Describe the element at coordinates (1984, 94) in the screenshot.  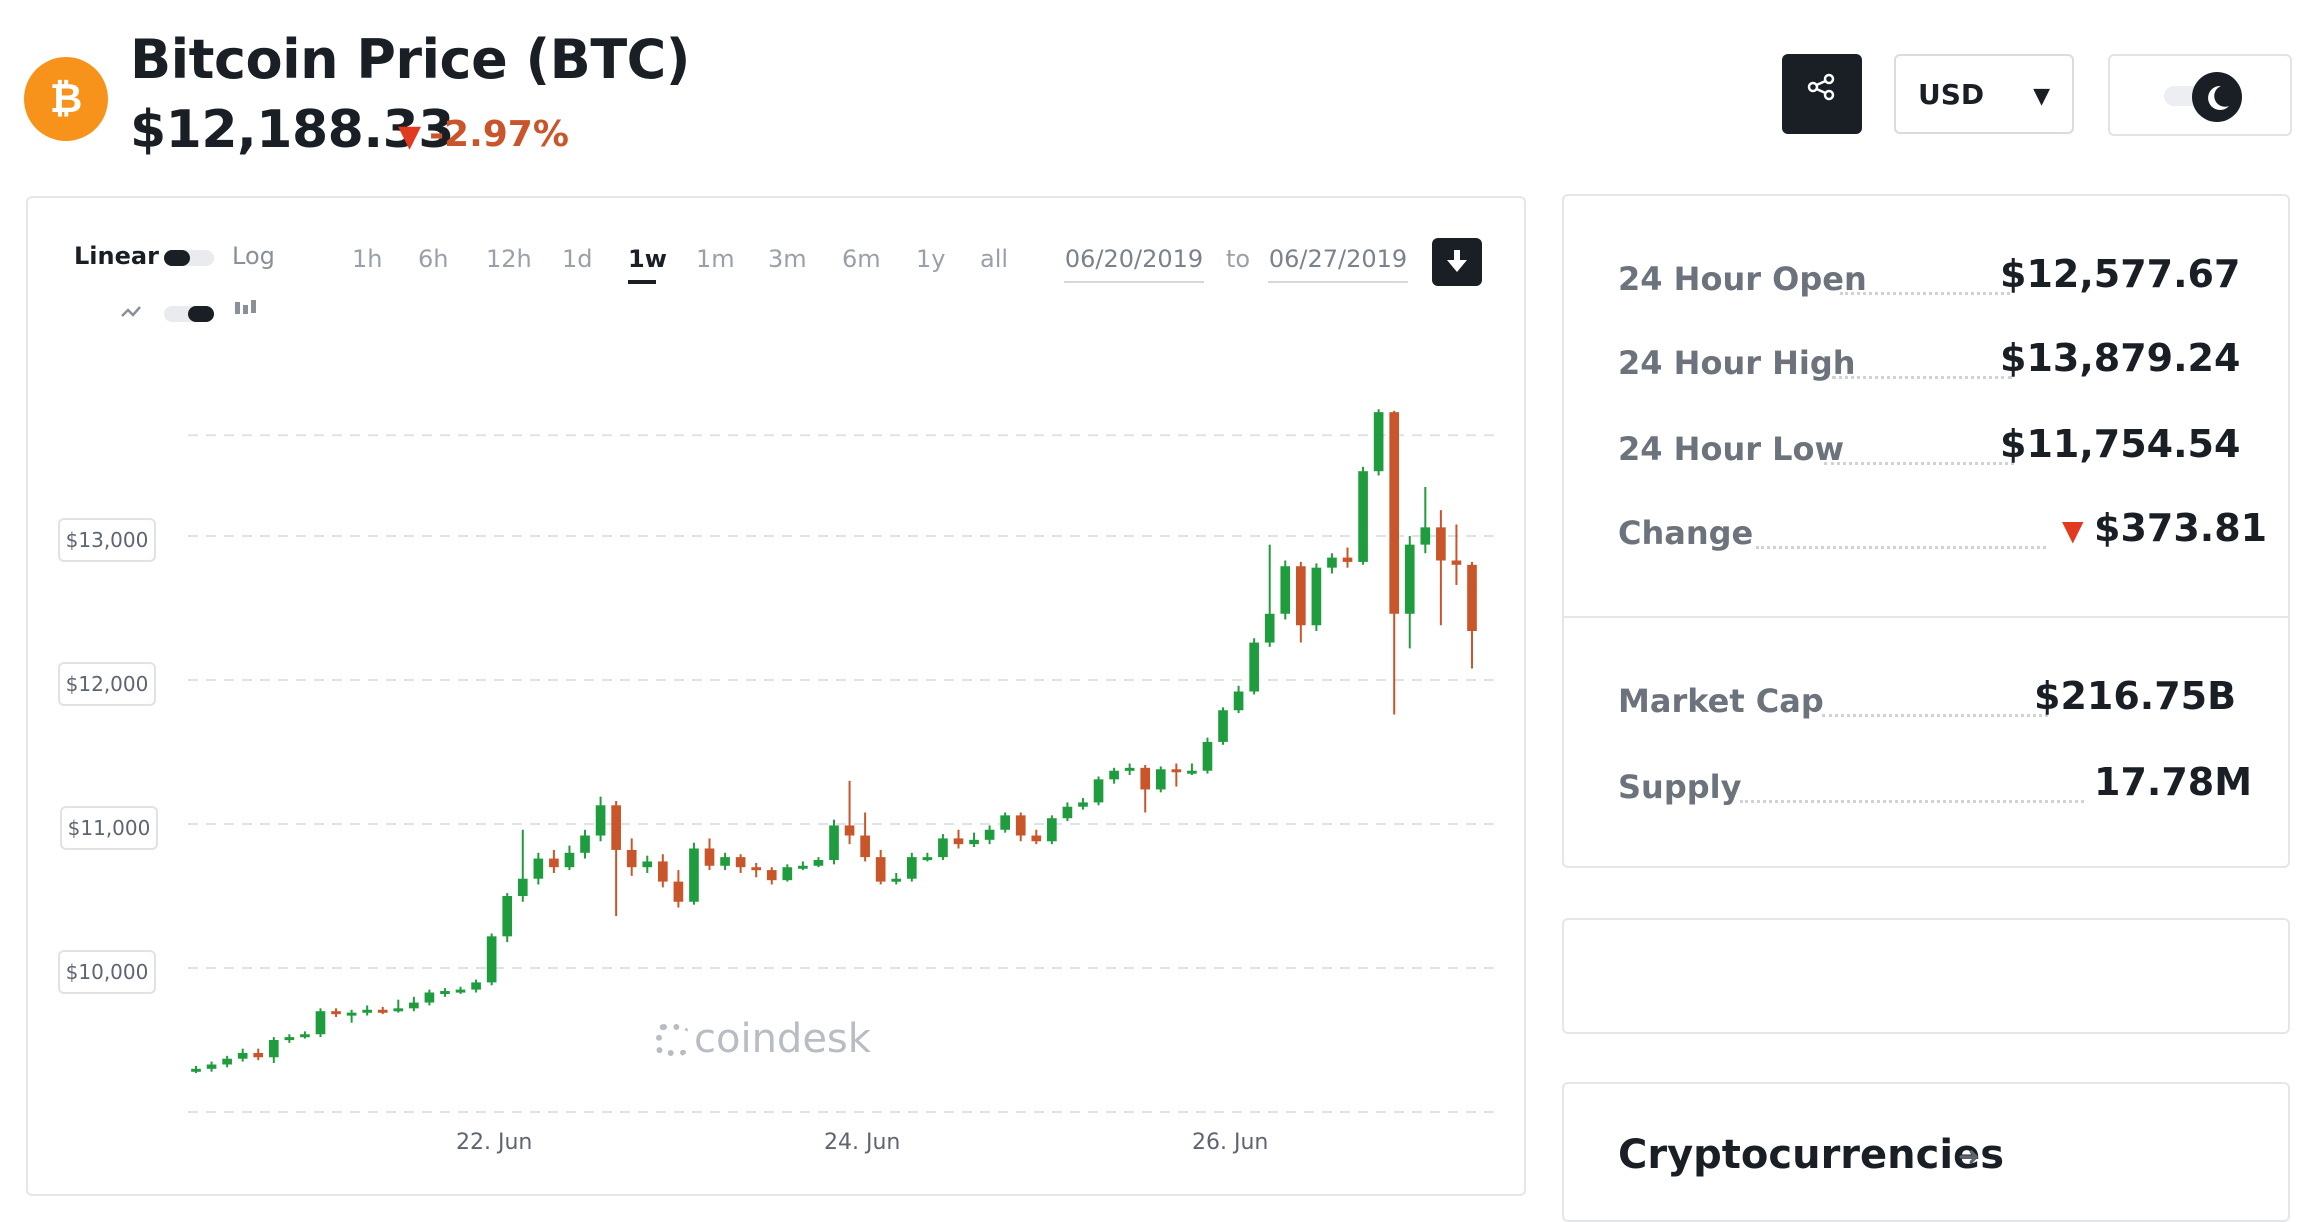
I see `currency-select: USD ▼` at that location.